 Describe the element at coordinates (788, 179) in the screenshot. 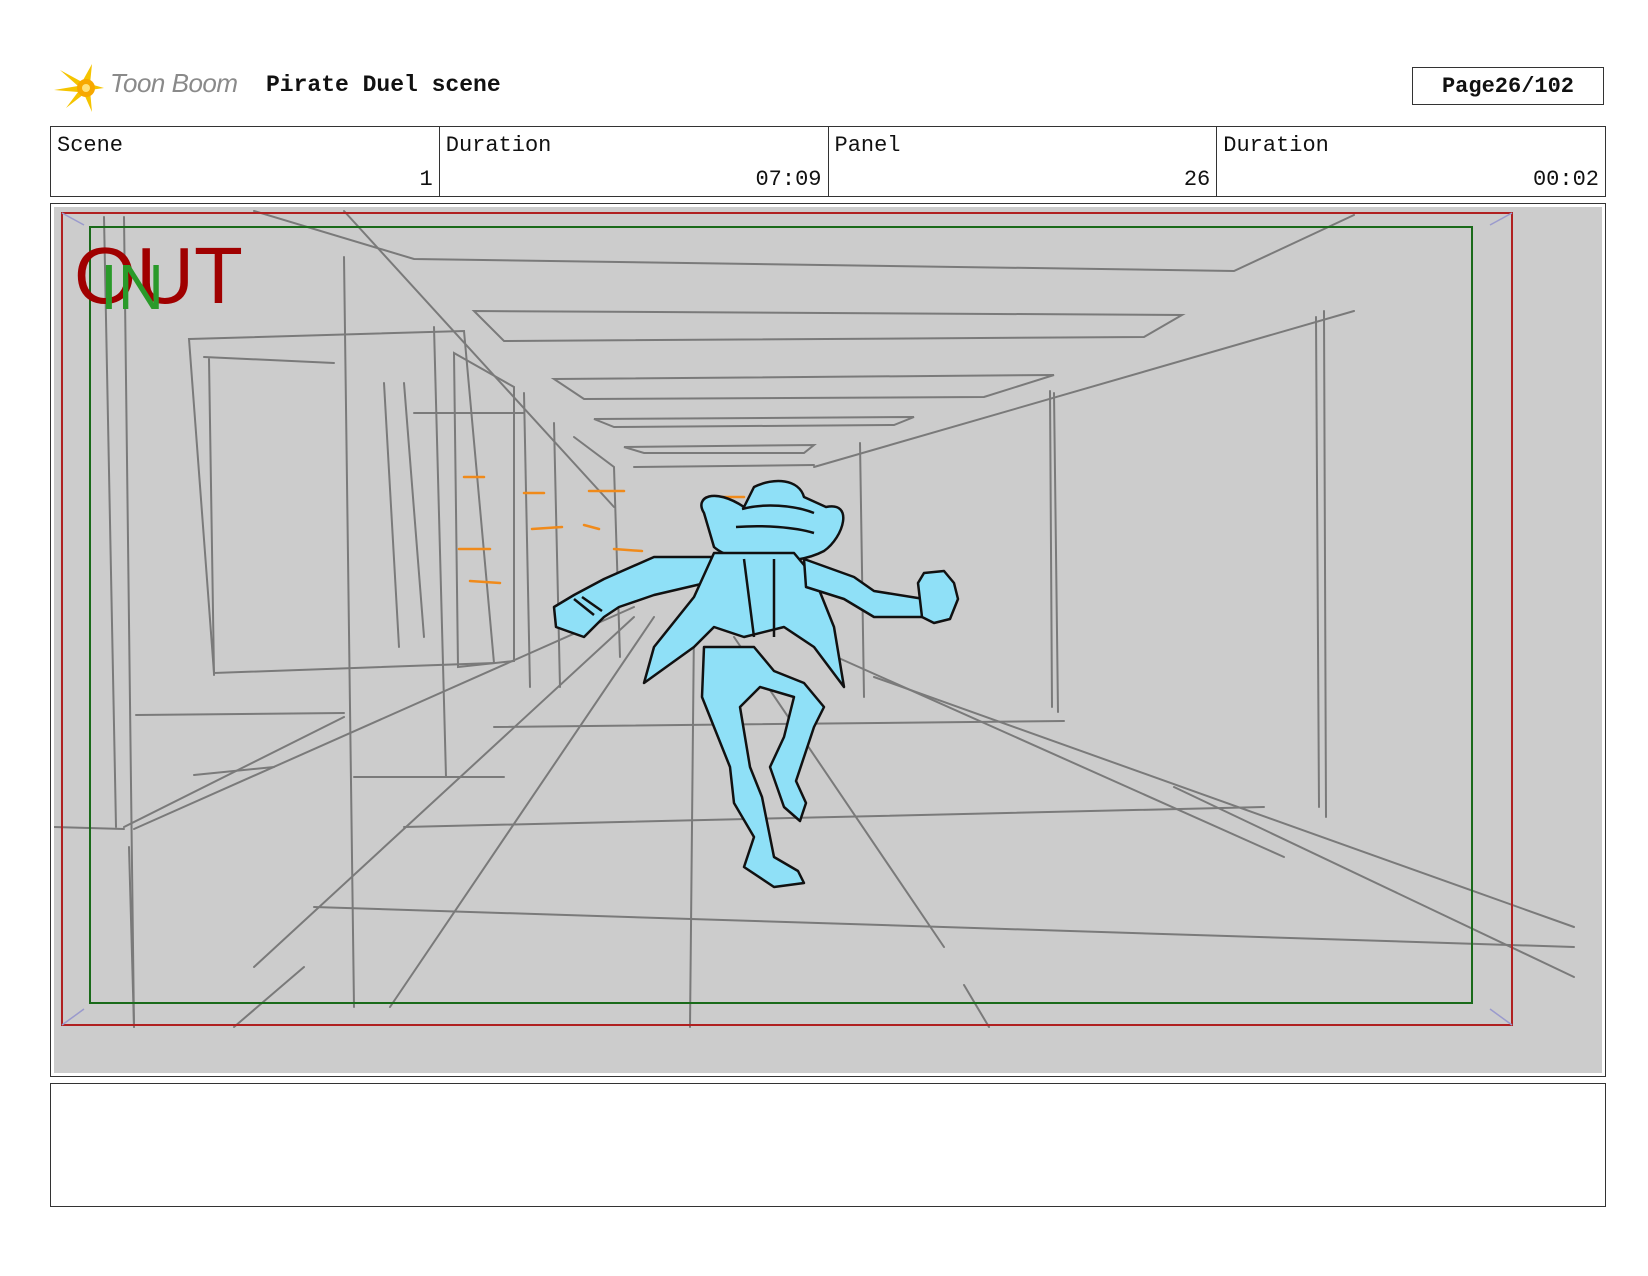

I see `scene-duration-value: 07:09` at that location.